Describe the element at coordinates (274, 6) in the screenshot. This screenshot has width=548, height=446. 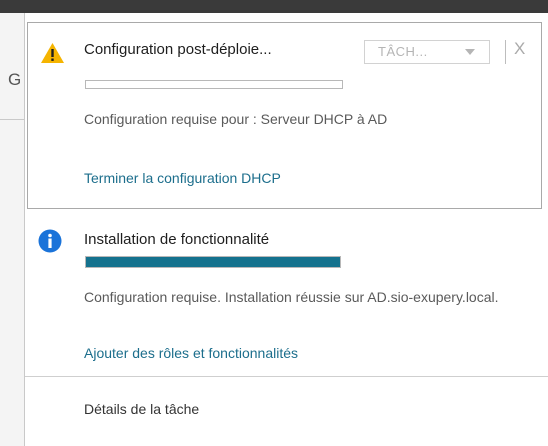
I see `window-top-bar` at that location.